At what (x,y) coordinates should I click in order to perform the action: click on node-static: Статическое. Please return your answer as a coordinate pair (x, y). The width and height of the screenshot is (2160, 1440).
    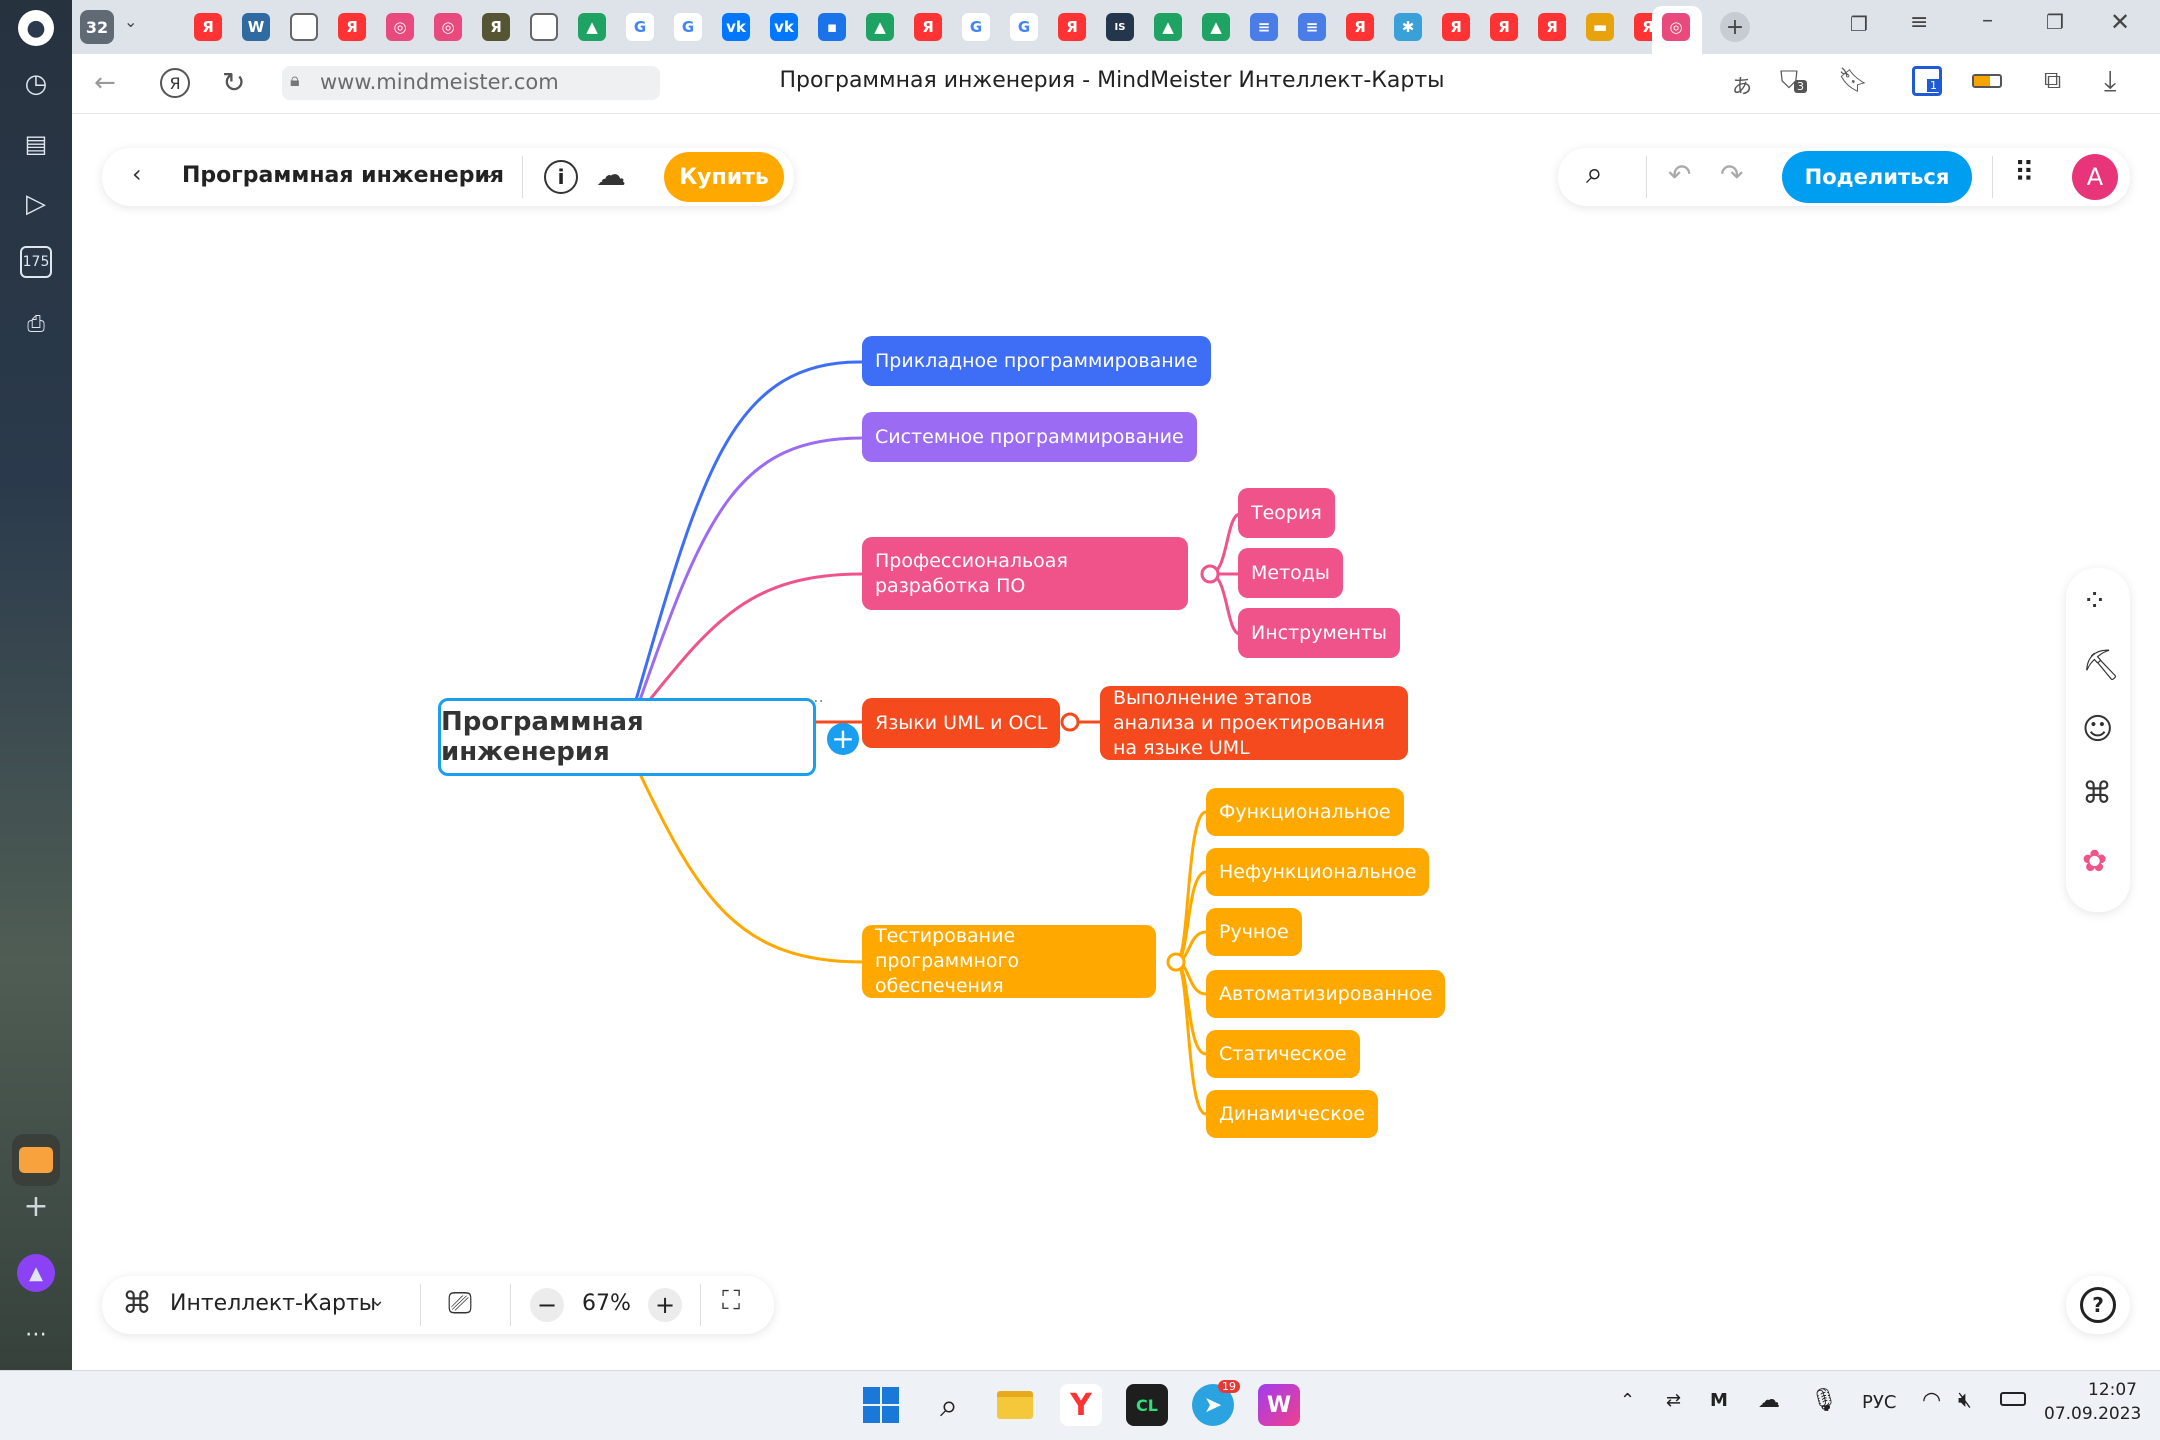
    Looking at the image, I should click on (1283, 1054).